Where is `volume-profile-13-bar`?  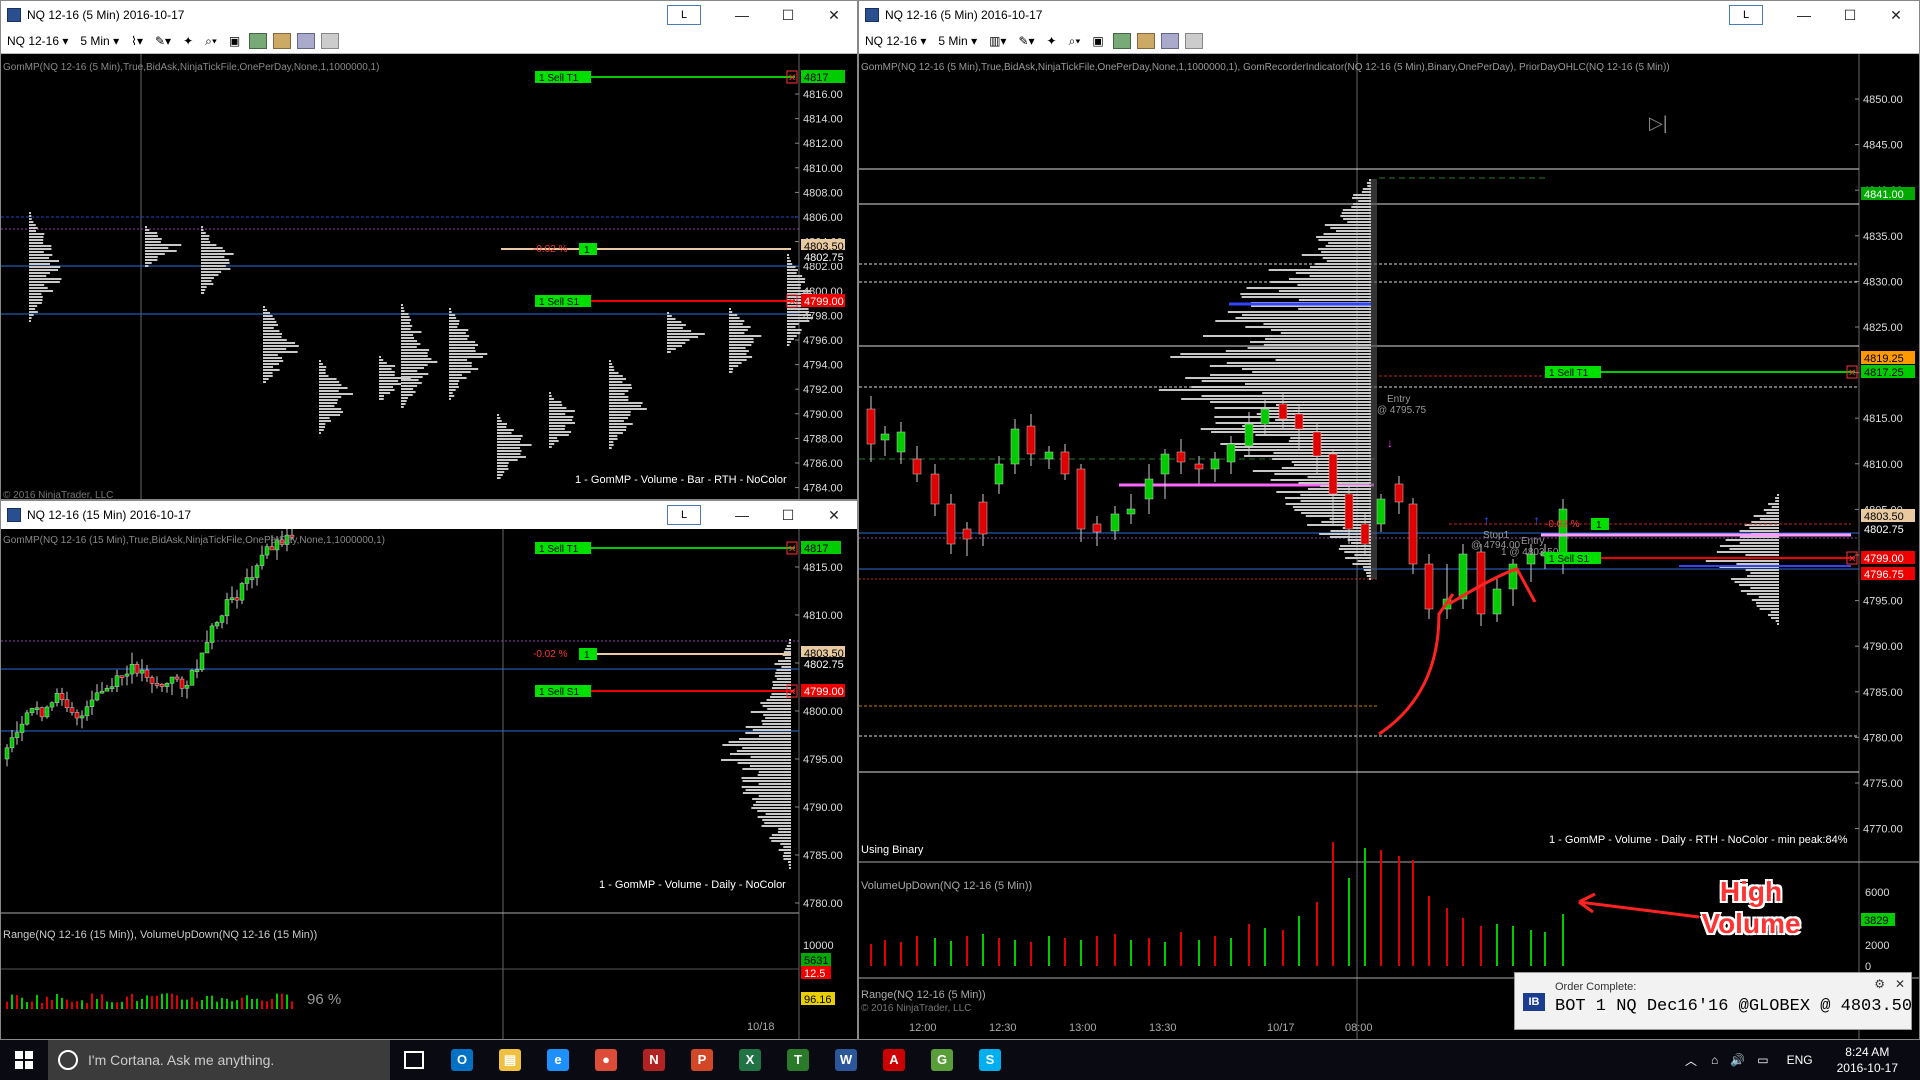 volume-profile-13-bar is located at coordinates (792, 270).